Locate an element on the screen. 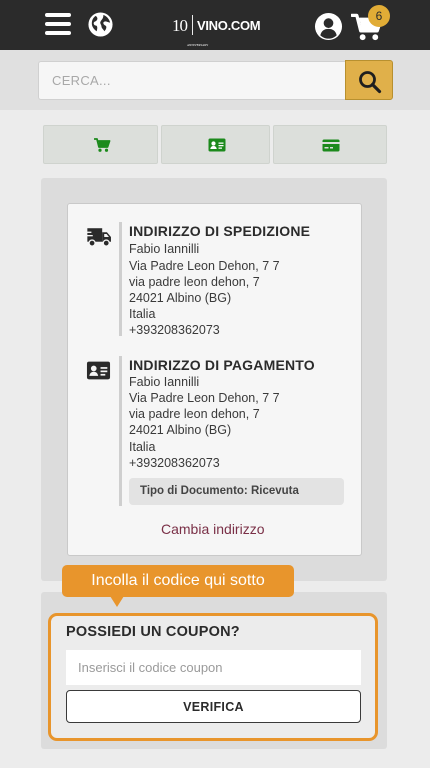 Image resolution: width=430 pixels, height=768 pixels. logo-text: VINO.COM is located at coordinates (229, 25).